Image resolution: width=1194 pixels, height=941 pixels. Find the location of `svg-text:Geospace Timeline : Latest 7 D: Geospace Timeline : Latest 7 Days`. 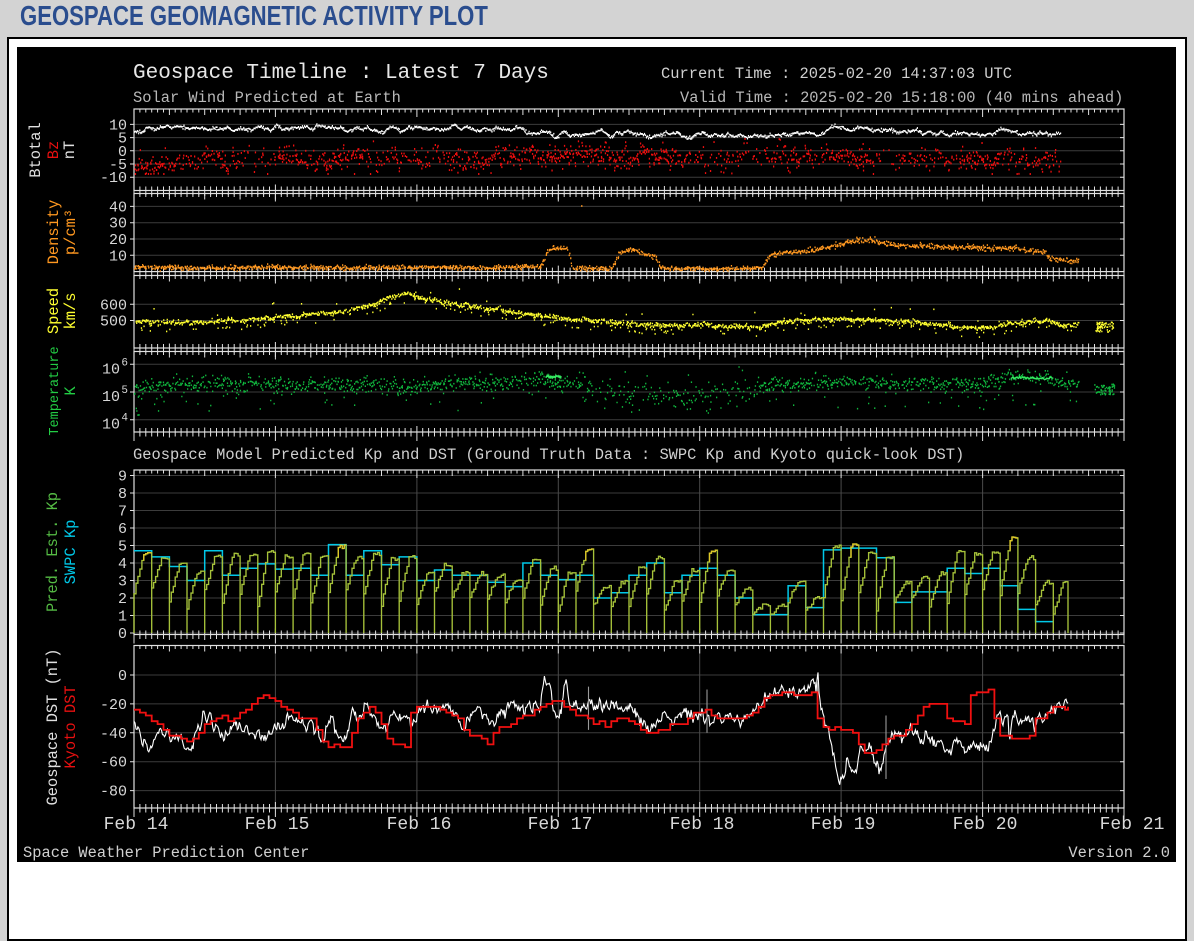

svg-text:Geospace Timeline : Latest 7 D: Geospace Timeline : Latest 7 Days is located at coordinates (341, 73).